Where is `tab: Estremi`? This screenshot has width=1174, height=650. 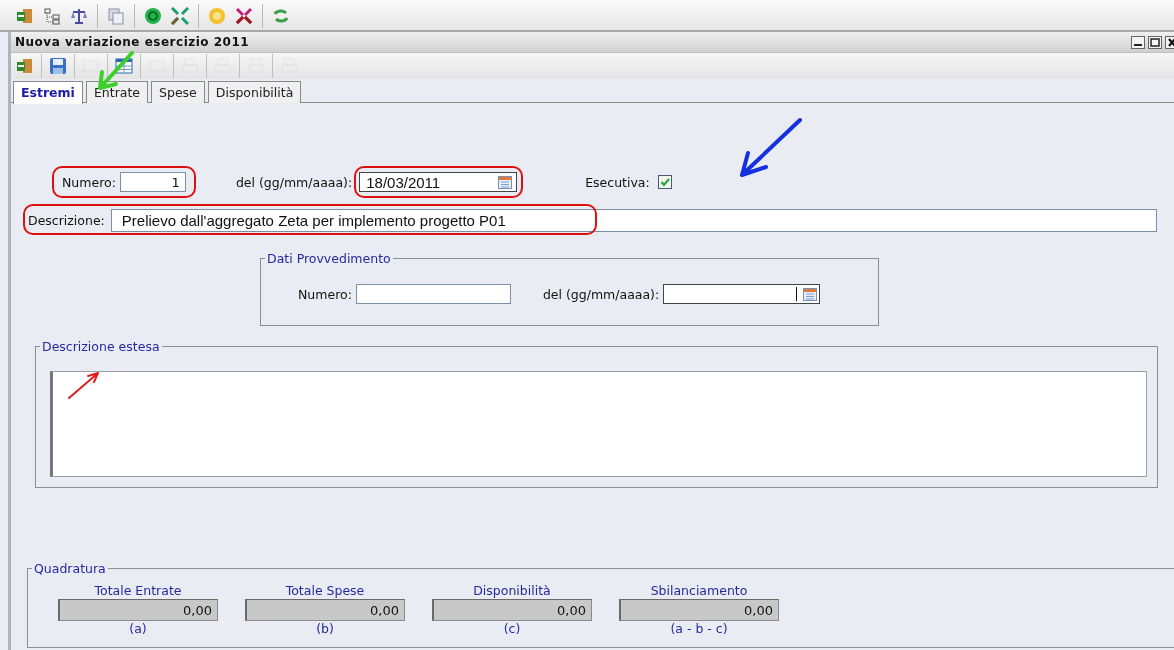
tab: Estremi is located at coordinates (48, 92).